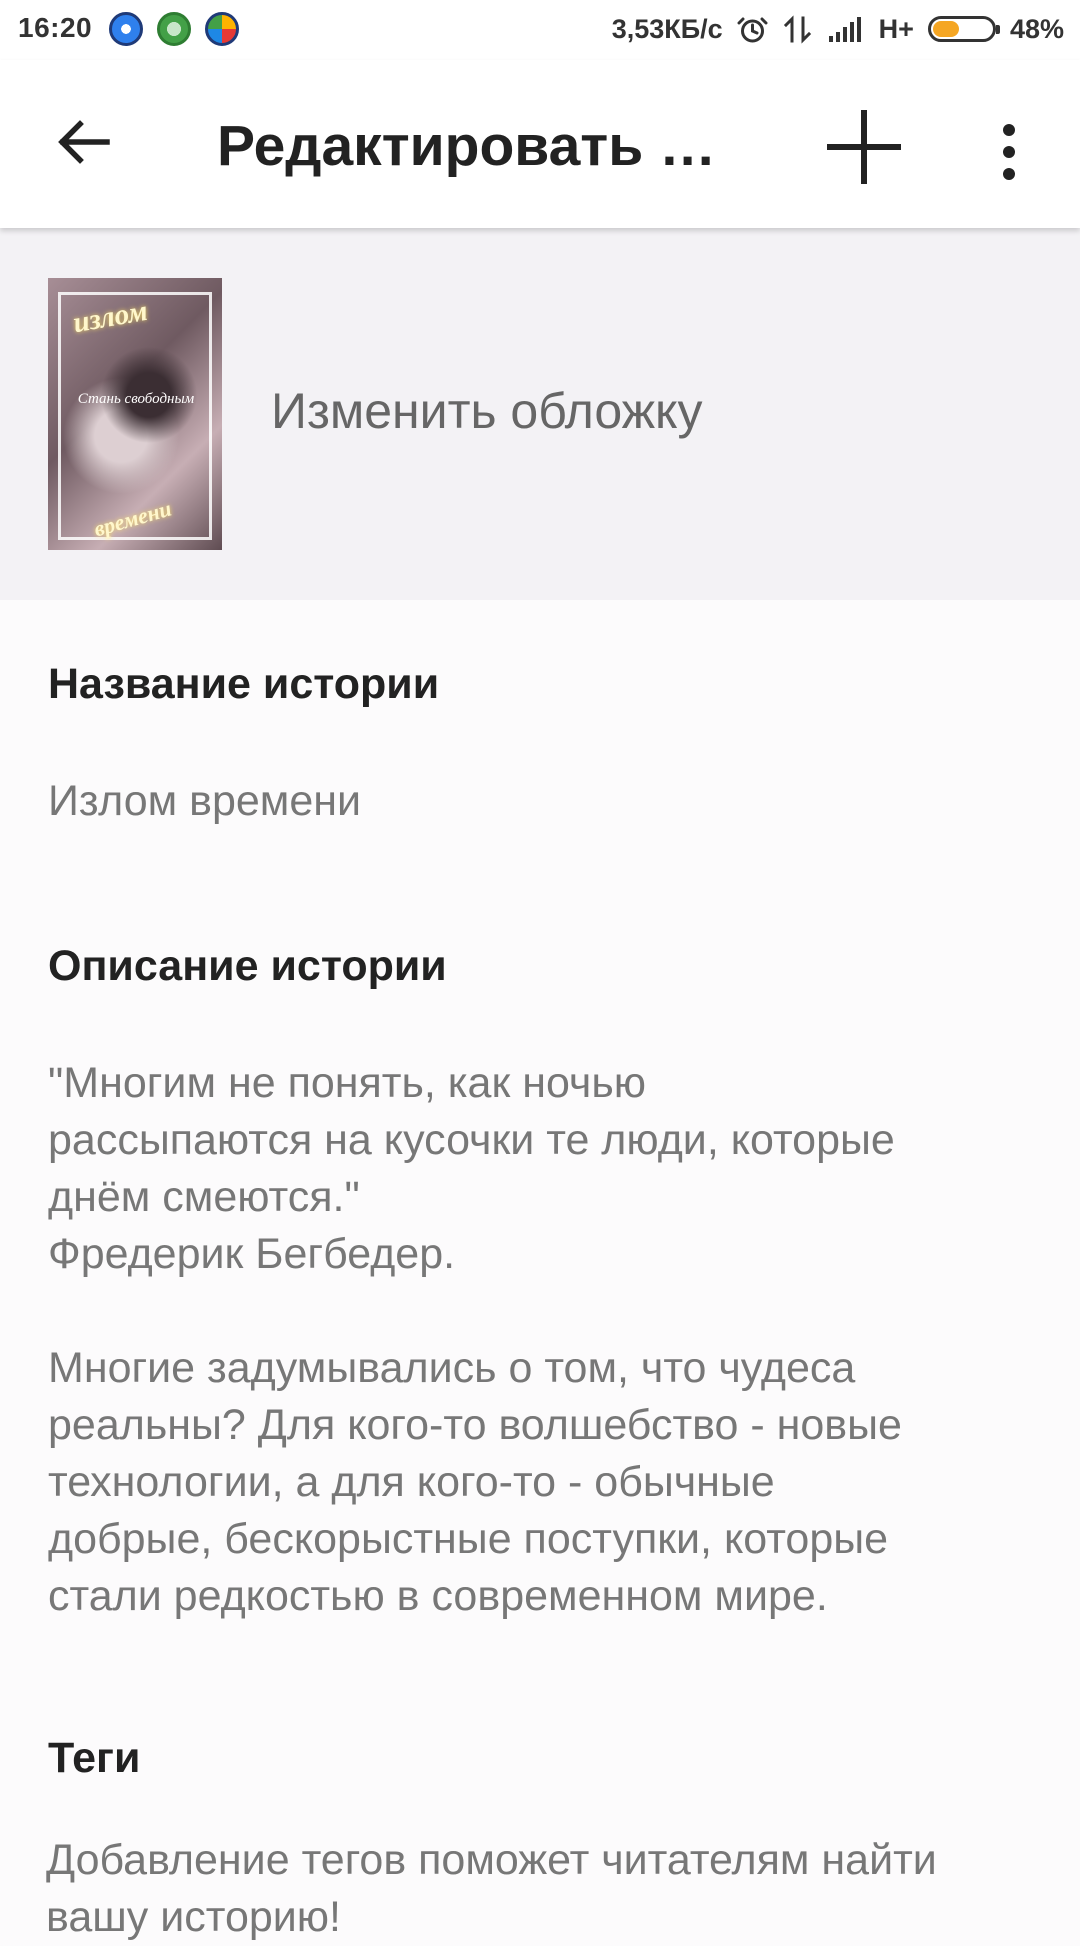 Image resolution: width=1080 pixels, height=1946 pixels. I want to click on story-cover-image: излом Стань свободным времени, so click(135, 414).